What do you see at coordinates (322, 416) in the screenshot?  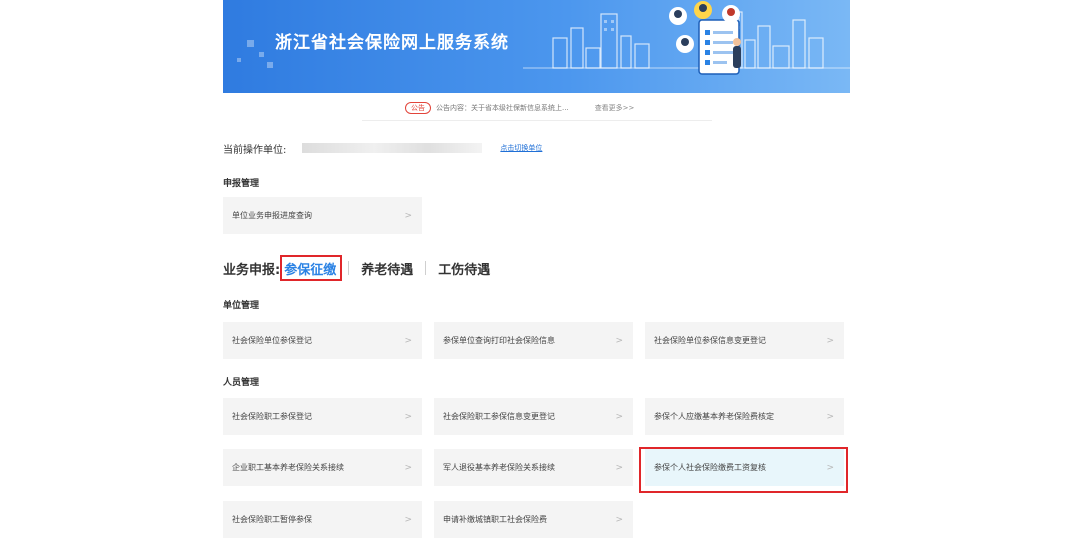 I see `card-employee-register: 社会保险职工参保登记 >` at bounding box center [322, 416].